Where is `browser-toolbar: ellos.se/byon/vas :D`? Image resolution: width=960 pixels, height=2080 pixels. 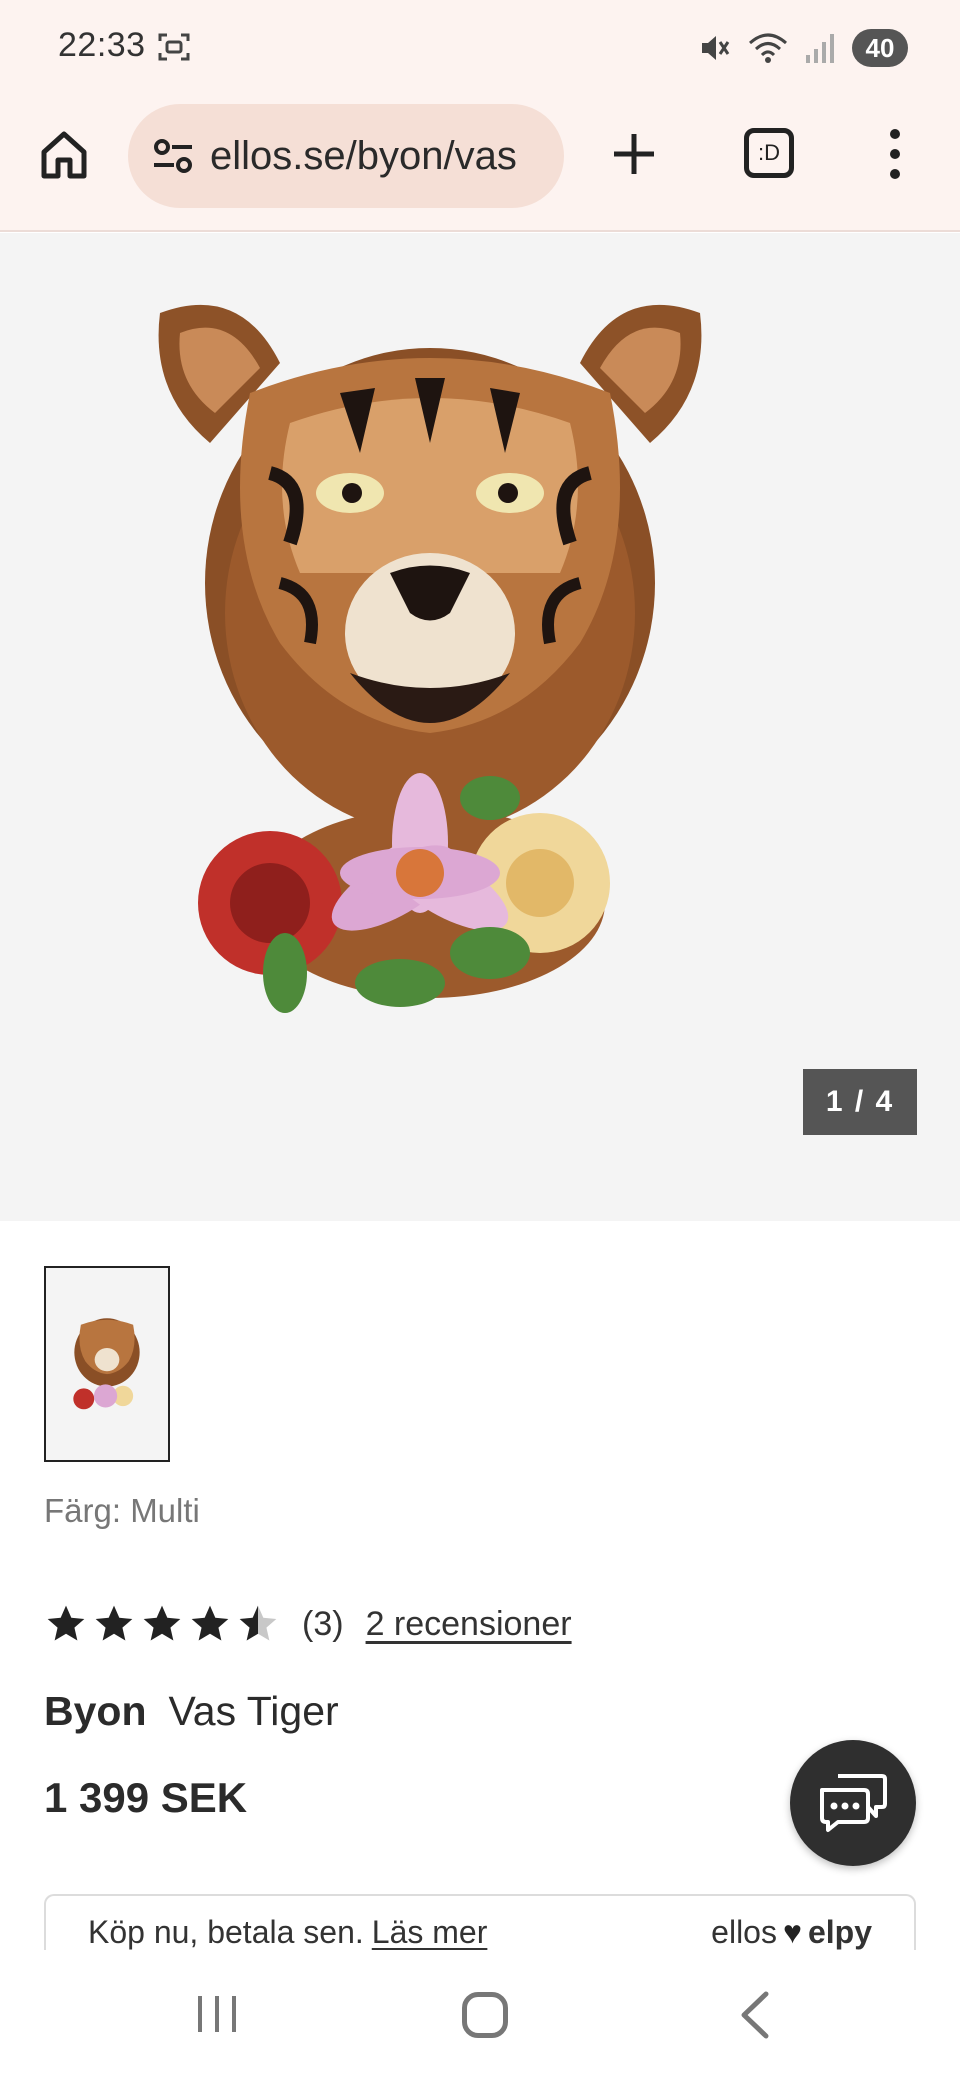 browser-toolbar: ellos.se/byon/vas :D is located at coordinates (480, 164).